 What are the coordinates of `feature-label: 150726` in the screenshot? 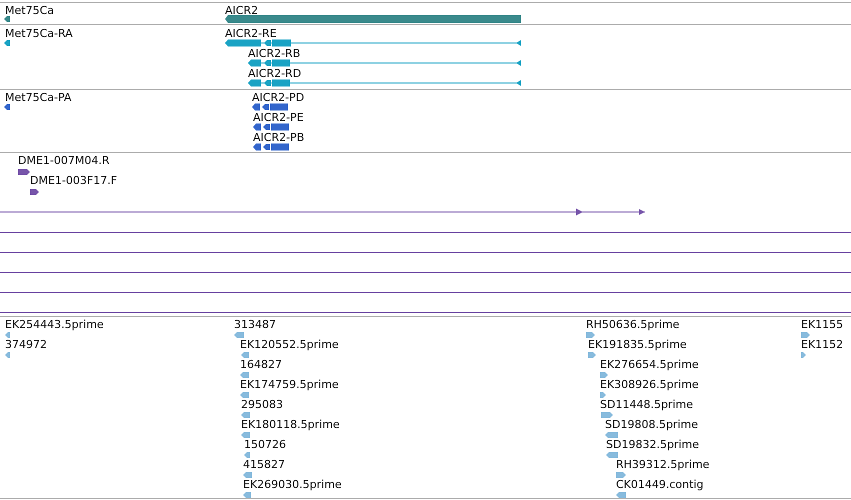 It's located at (265, 445).